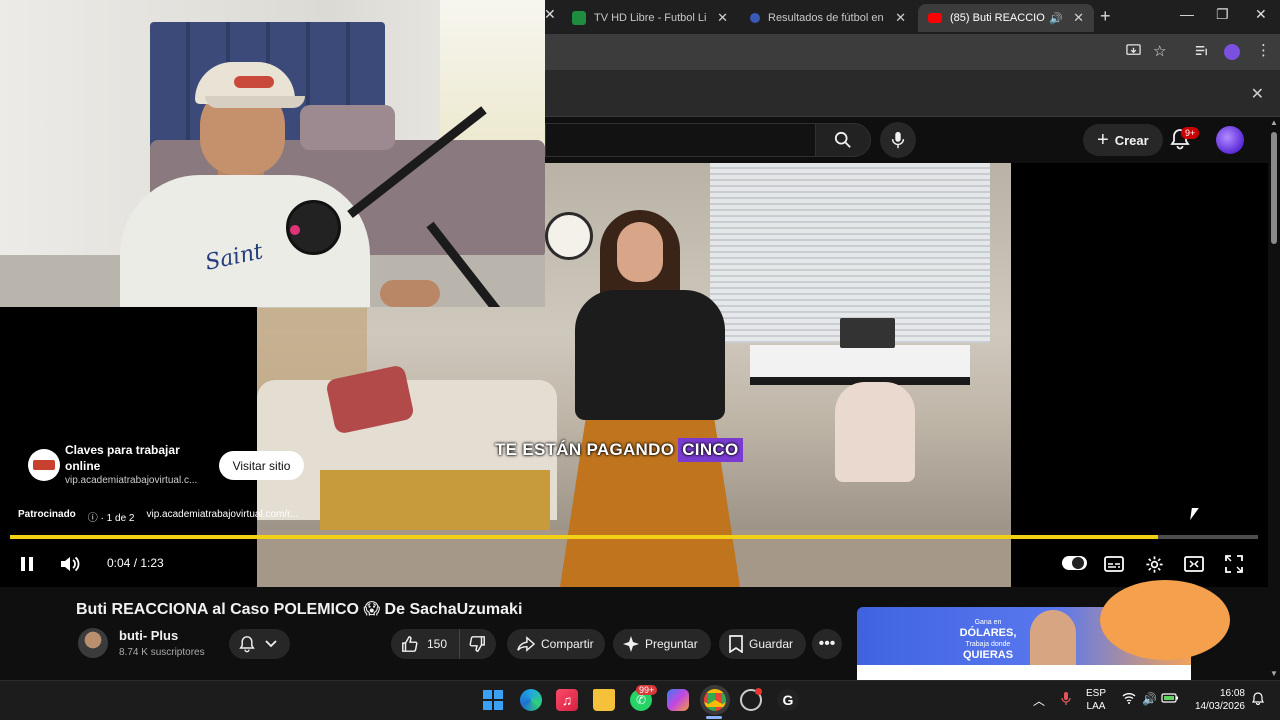  What do you see at coordinates (1190, 133) in the screenshot?
I see `notifications-badge: 9+` at bounding box center [1190, 133].